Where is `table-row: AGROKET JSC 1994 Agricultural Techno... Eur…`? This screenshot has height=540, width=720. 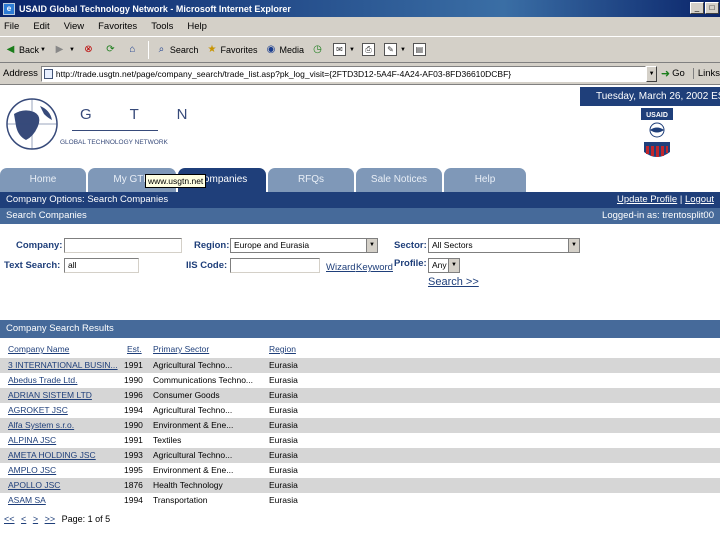 table-row: AGROKET JSC 1994 Agricultural Techno... Eur… is located at coordinates (360, 410).